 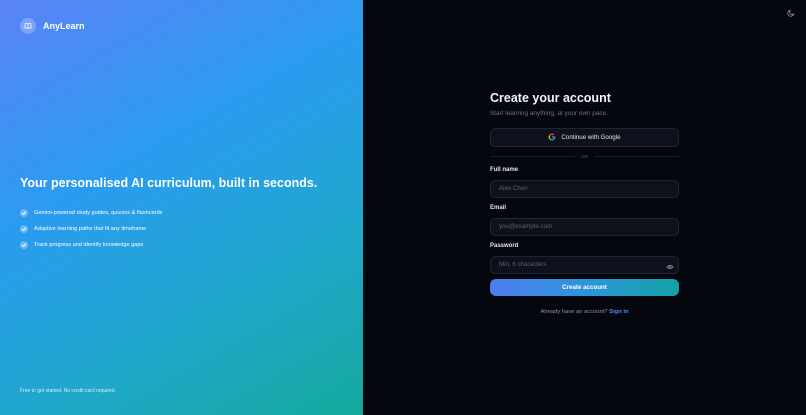 What do you see at coordinates (504, 170) in the screenshot?
I see `full-name-label: Full name` at bounding box center [504, 170].